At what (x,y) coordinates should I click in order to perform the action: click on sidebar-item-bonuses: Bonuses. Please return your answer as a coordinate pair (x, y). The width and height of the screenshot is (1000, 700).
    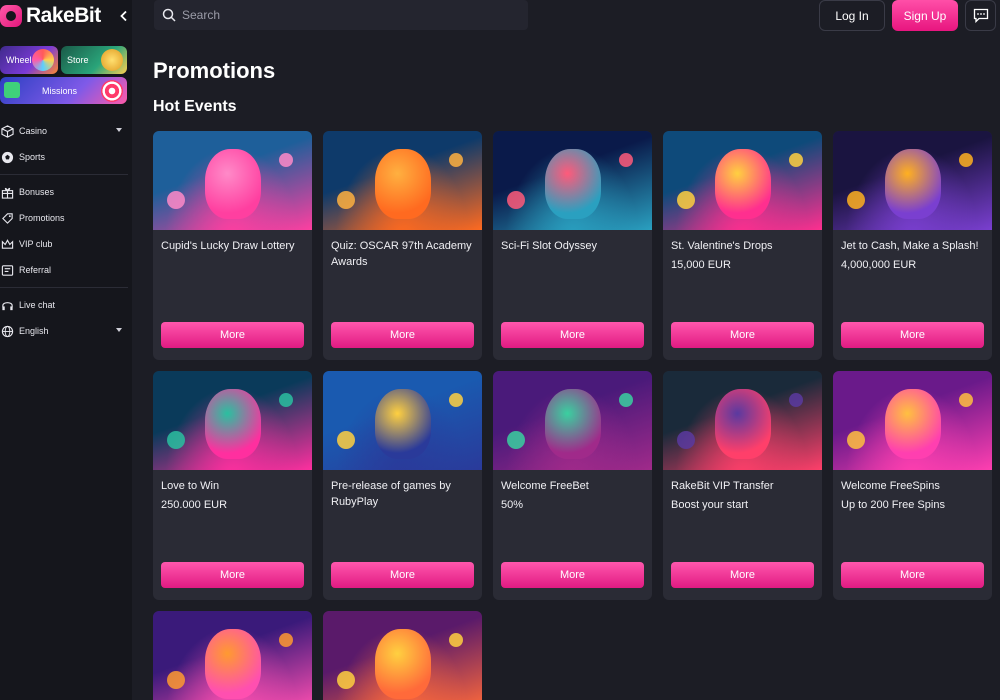
    Looking at the image, I should click on (66, 192).